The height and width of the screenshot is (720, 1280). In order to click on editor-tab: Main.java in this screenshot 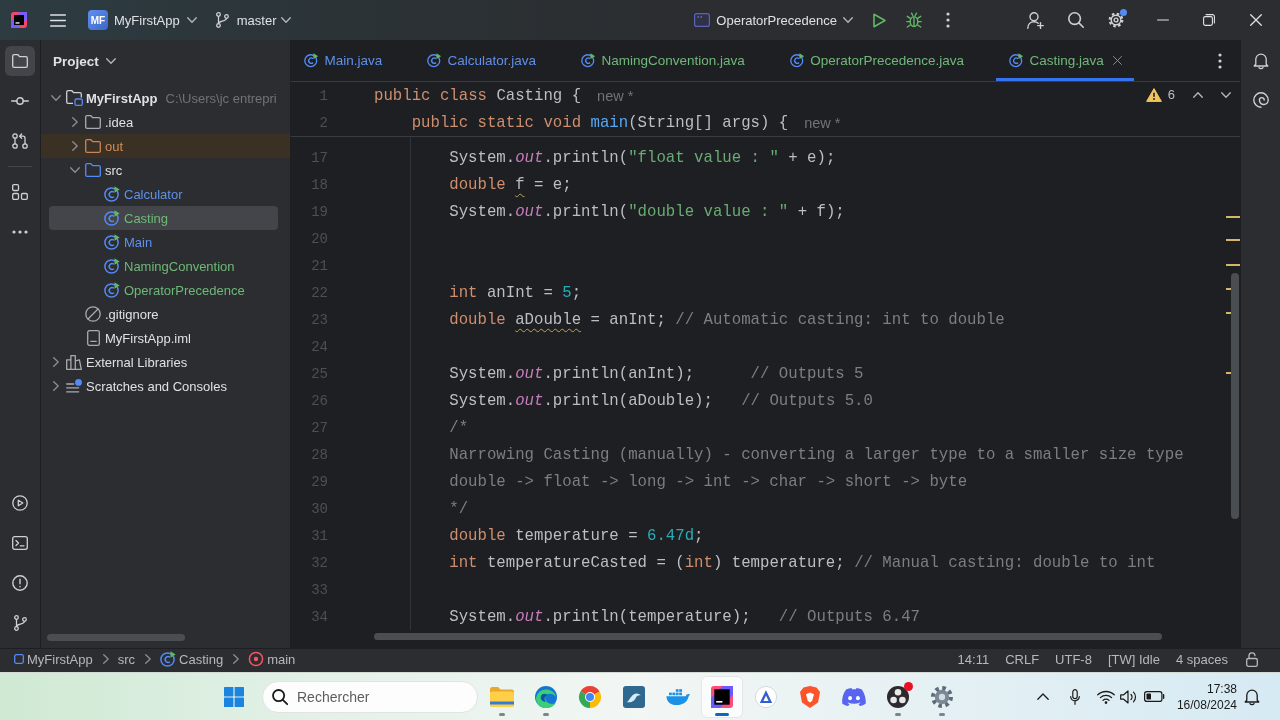, I will do `click(353, 60)`.